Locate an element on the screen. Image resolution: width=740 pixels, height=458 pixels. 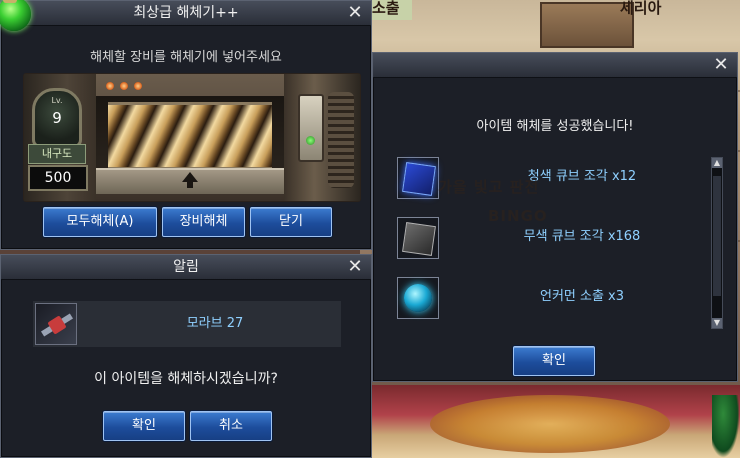
confirm-cancel-button: 취소 is located at coordinates (231, 426).